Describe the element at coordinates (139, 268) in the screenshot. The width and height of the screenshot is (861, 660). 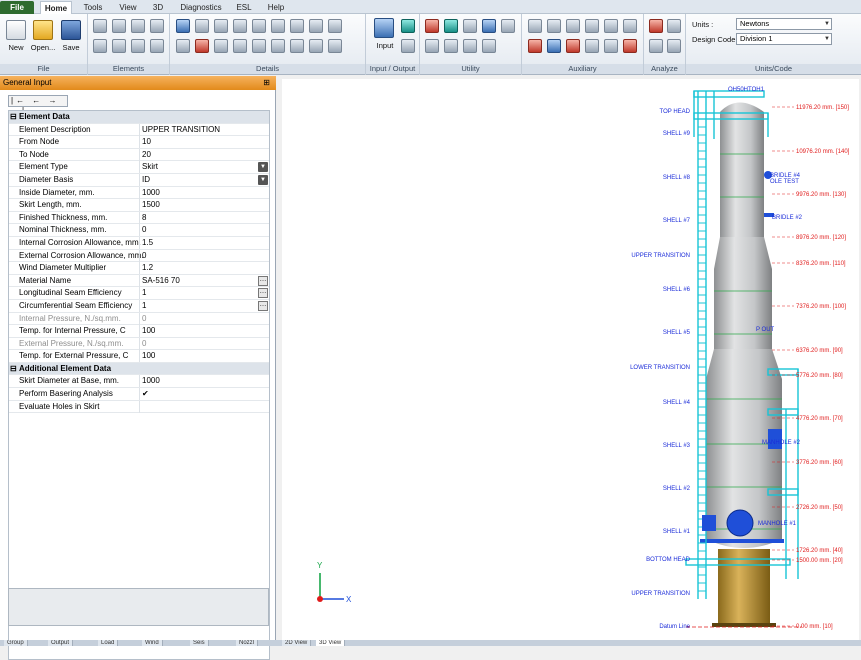
I see `property-row: Wind Diameter Multiplier 1.2` at that location.